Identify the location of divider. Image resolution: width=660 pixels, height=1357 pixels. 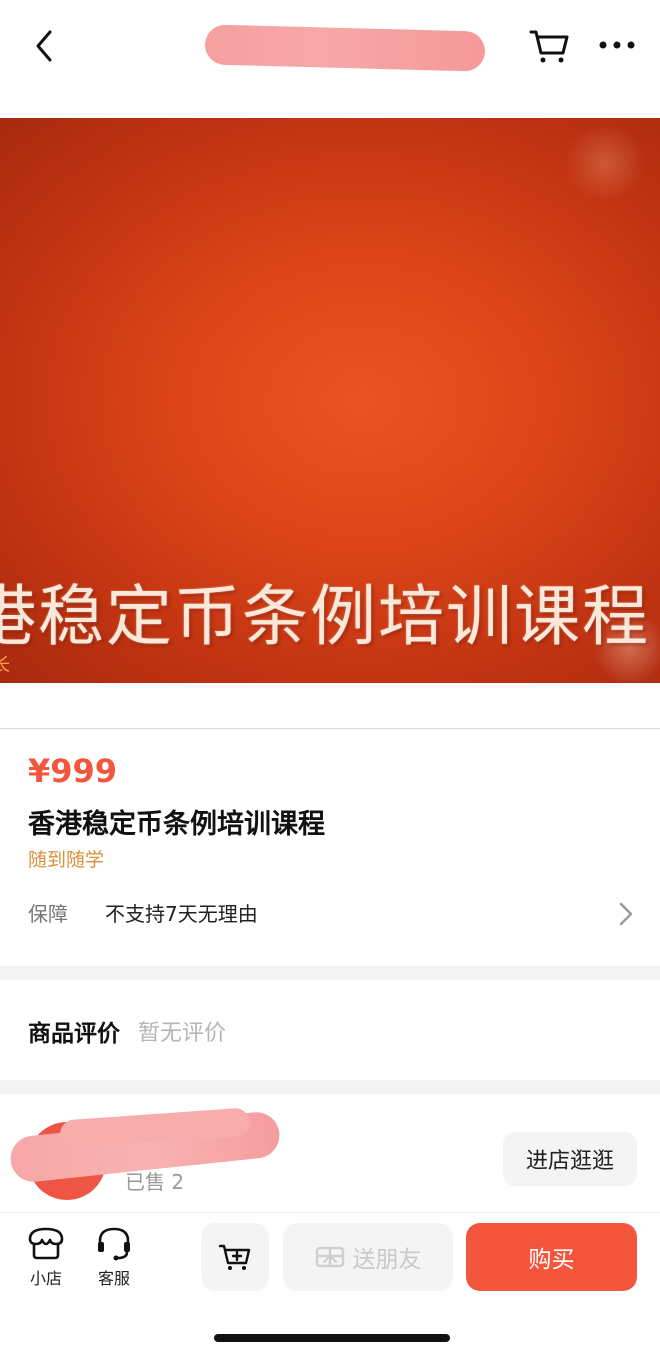
(330, 728).